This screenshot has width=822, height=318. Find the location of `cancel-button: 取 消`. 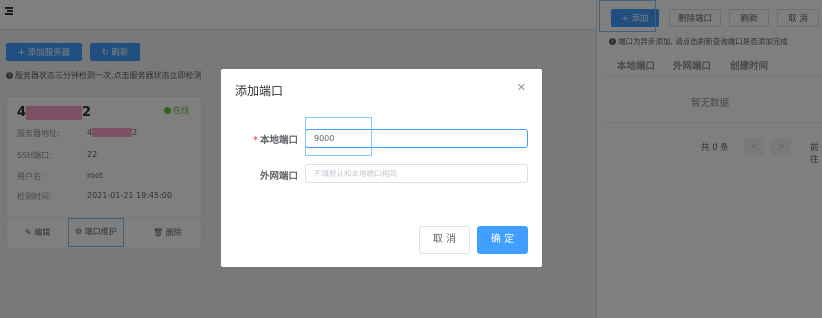

cancel-button: 取 消 is located at coordinates (444, 240).